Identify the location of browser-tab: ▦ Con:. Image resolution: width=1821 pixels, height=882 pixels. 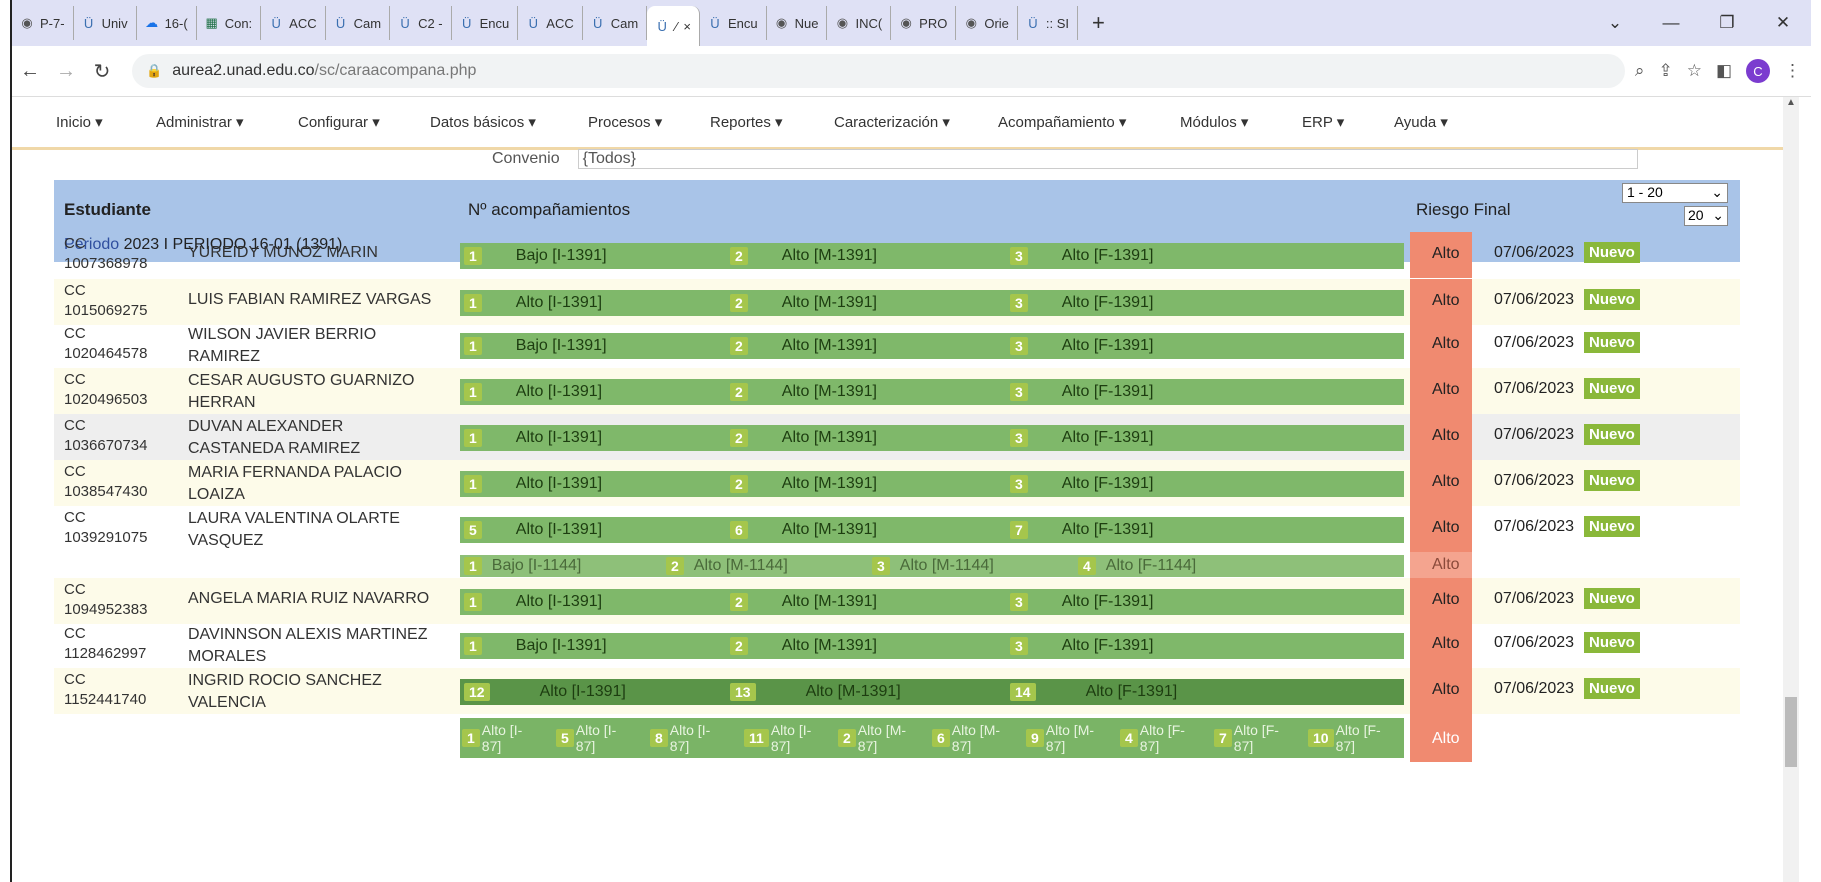
(229, 23).